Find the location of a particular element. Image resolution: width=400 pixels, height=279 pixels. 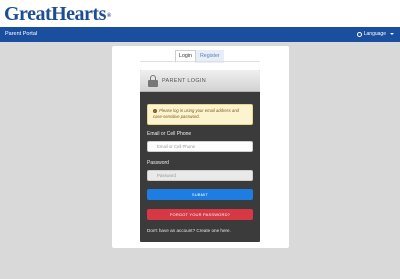

password-label: Password is located at coordinates (158, 163).